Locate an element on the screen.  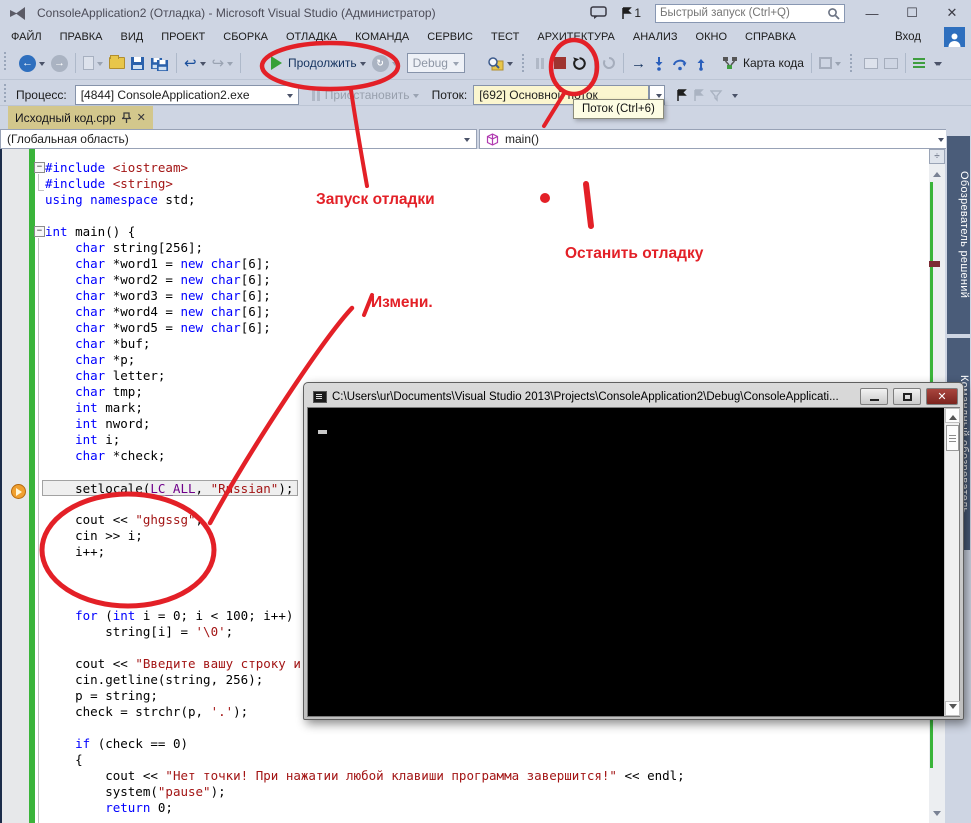
menu-item-9: АРХИТЕКТУРА is located at coordinates (576, 37).